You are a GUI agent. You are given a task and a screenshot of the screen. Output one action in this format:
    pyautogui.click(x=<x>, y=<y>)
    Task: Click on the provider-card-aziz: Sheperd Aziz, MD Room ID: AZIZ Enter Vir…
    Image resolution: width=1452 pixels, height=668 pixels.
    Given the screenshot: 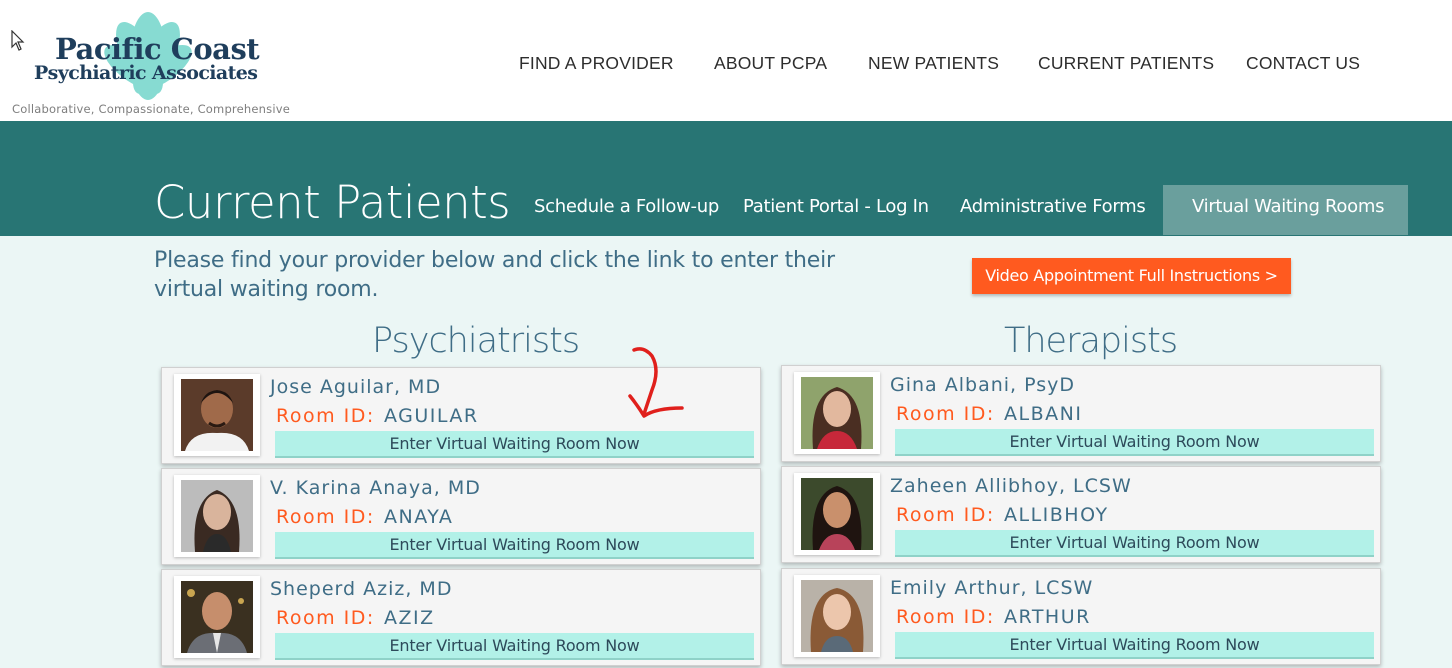 What is the action you would take?
    pyautogui.click(x=461, y=617)
    